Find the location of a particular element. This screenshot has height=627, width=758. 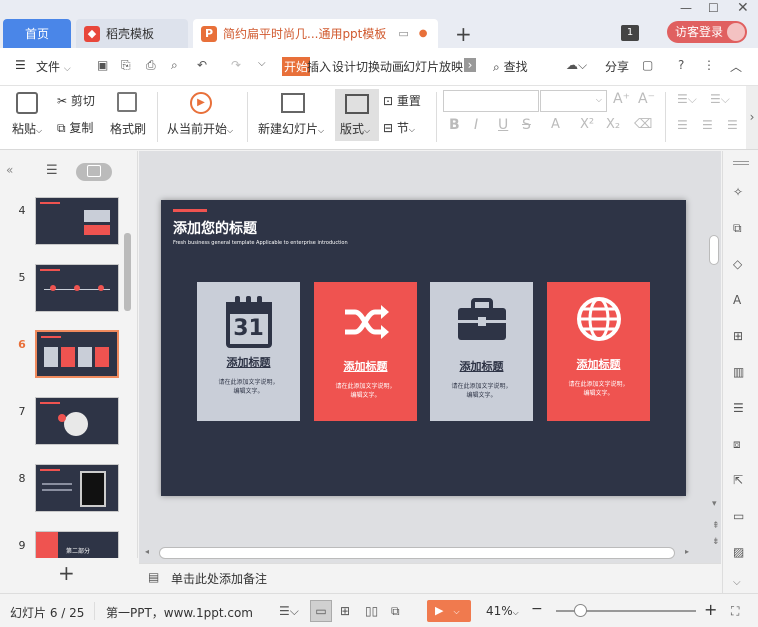

prev-slide-icon: ⇞ is located at coordinates (716, 526).